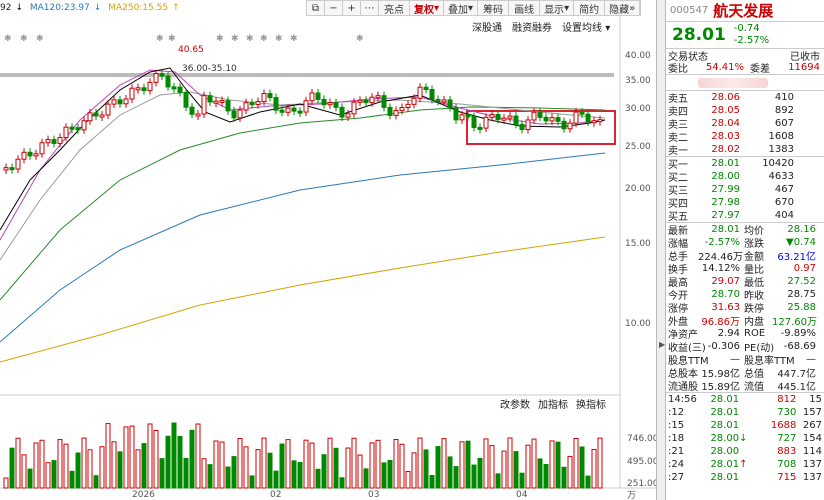  What do you see at coordinates (678, 217) in the screenshot?
I see `book-label: 买五` at bounding box center [678, 217].